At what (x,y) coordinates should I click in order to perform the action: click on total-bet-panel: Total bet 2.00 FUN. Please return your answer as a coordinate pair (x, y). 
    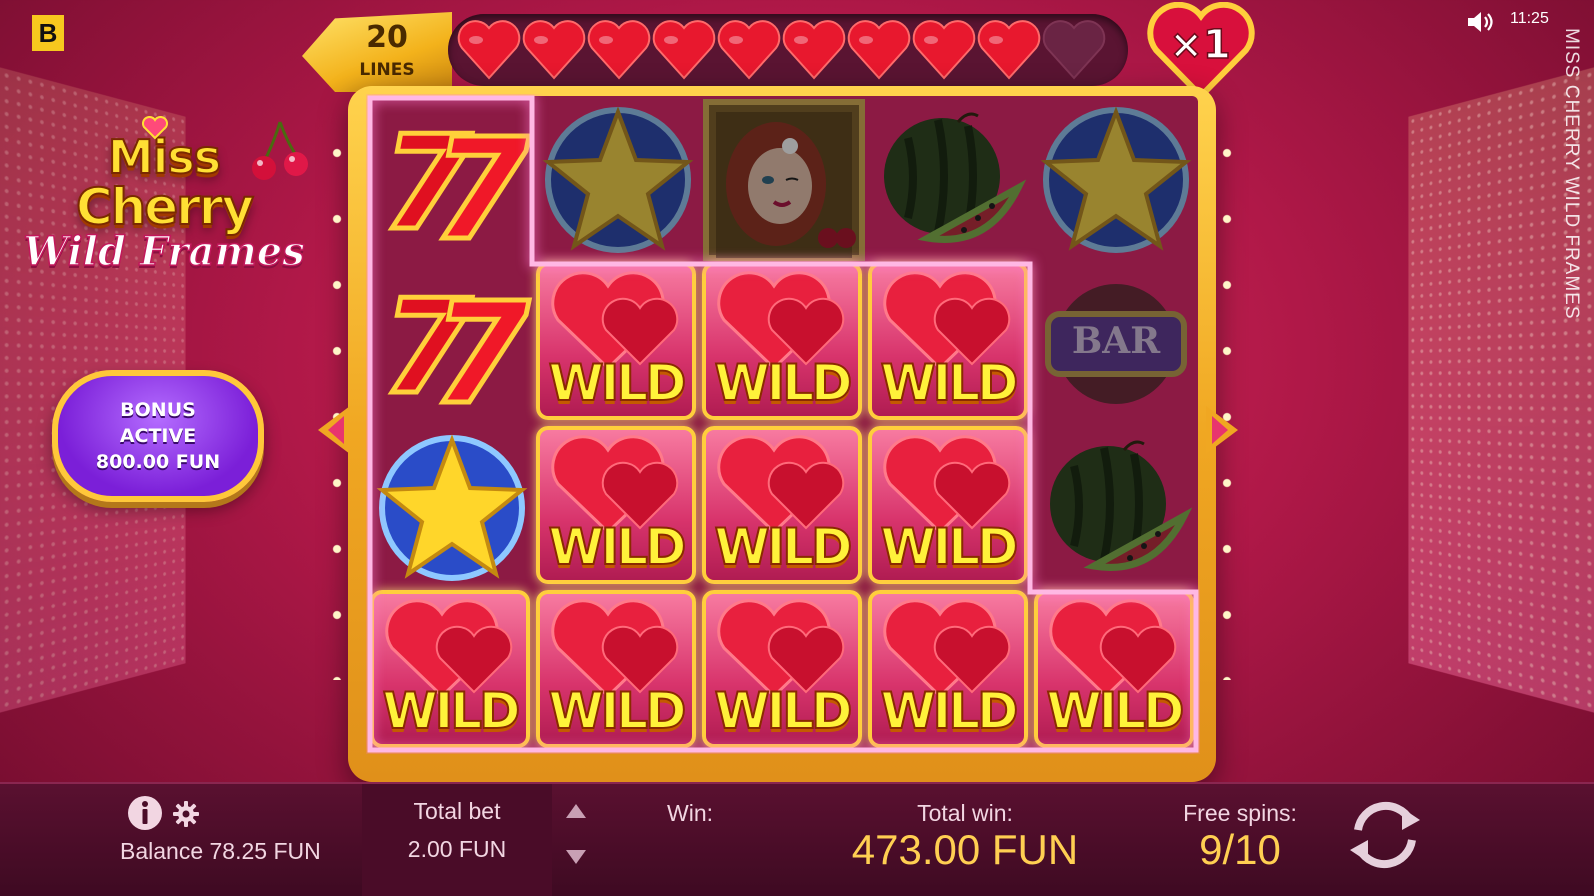
    Looking at the image, I should click on (457, 840).